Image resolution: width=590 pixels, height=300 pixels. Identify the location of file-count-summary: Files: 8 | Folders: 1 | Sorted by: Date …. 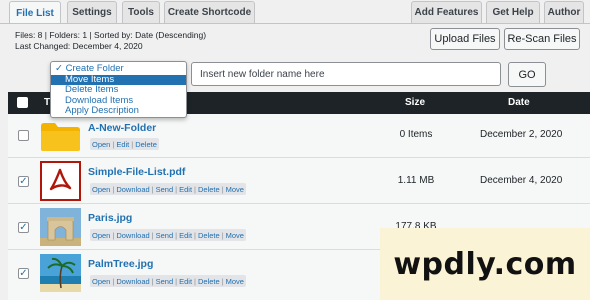
(111, 35).